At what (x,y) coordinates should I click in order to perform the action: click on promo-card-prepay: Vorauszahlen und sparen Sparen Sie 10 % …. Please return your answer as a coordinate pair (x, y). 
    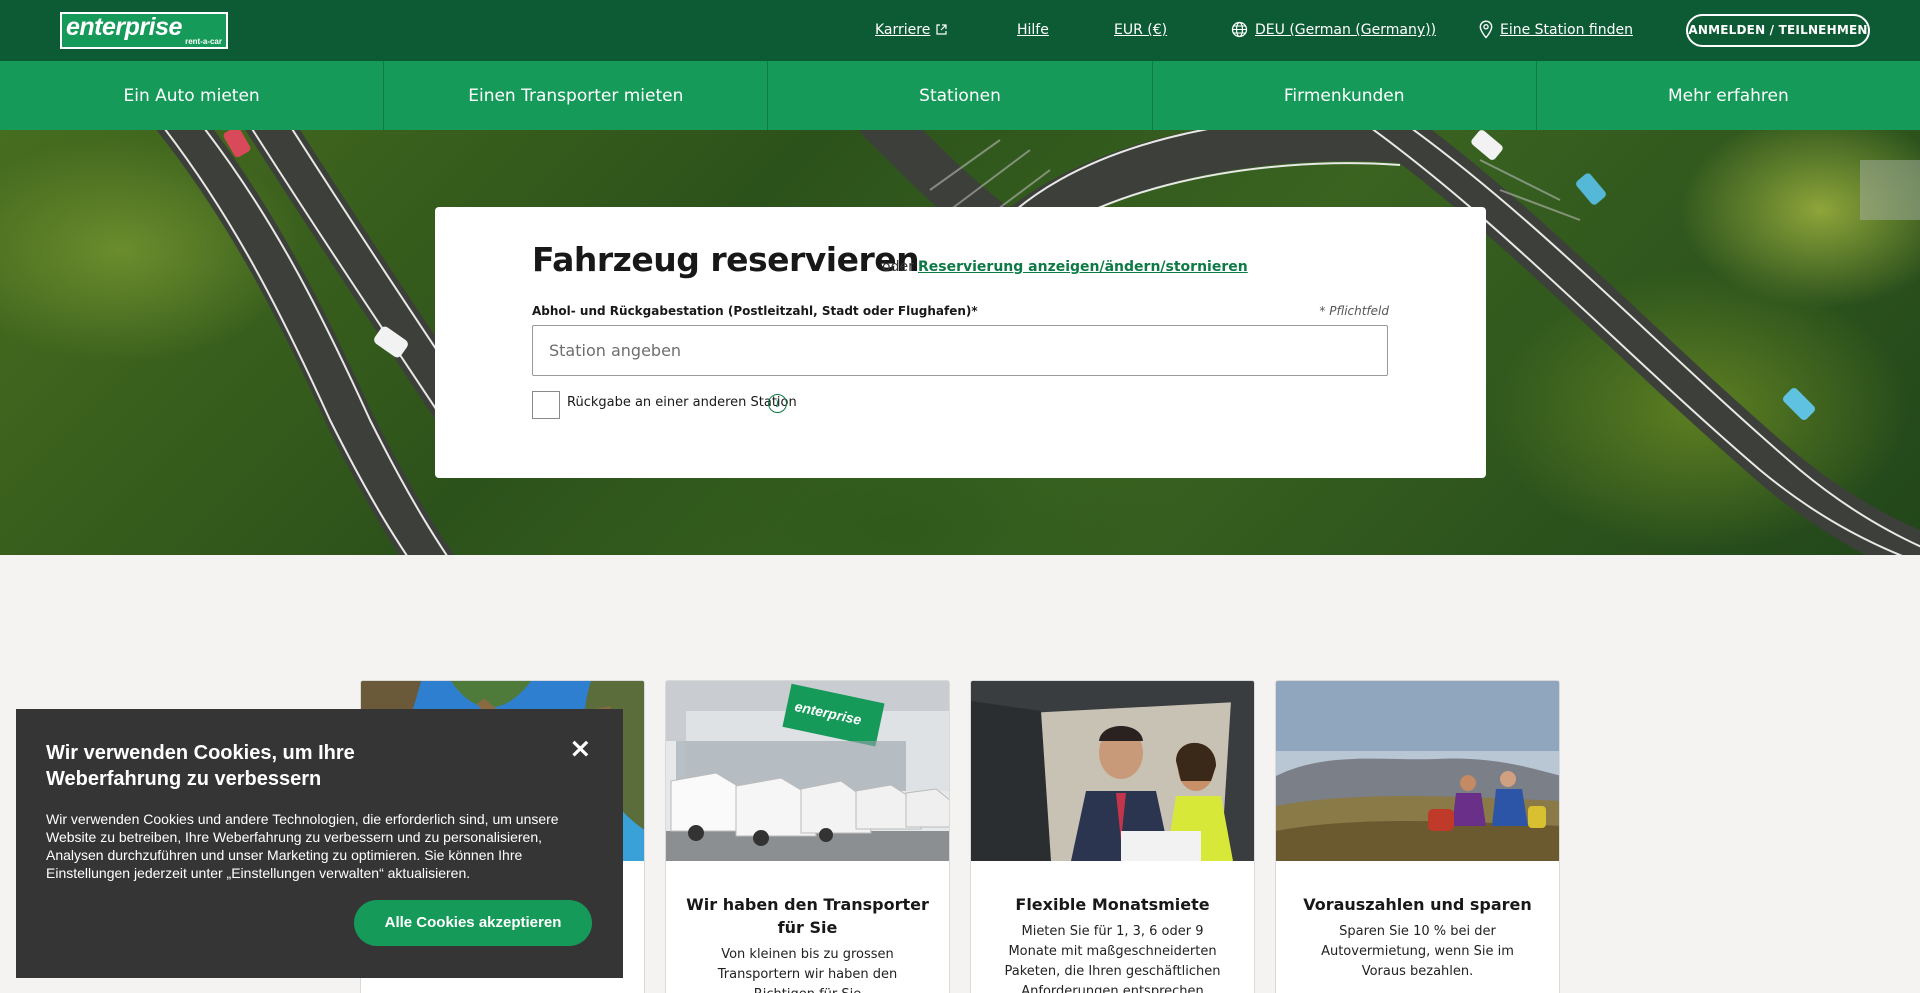
    Looking at the image, I should click on (1417, 836).